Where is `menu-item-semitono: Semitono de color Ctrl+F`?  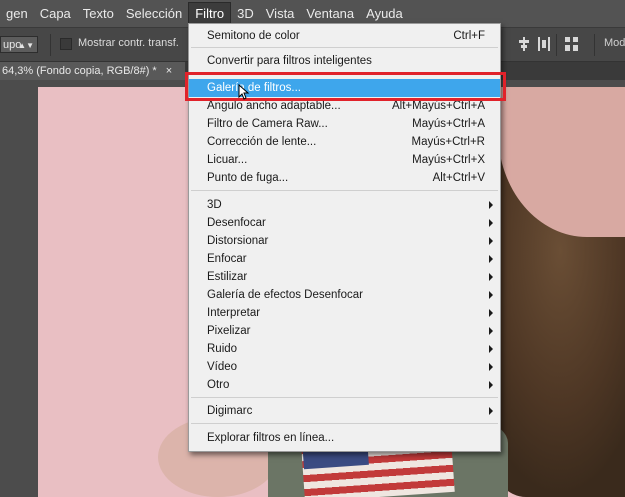 menu-item-semitono: Semitono de color Ctrl+F is located at coordinates (344, 36).